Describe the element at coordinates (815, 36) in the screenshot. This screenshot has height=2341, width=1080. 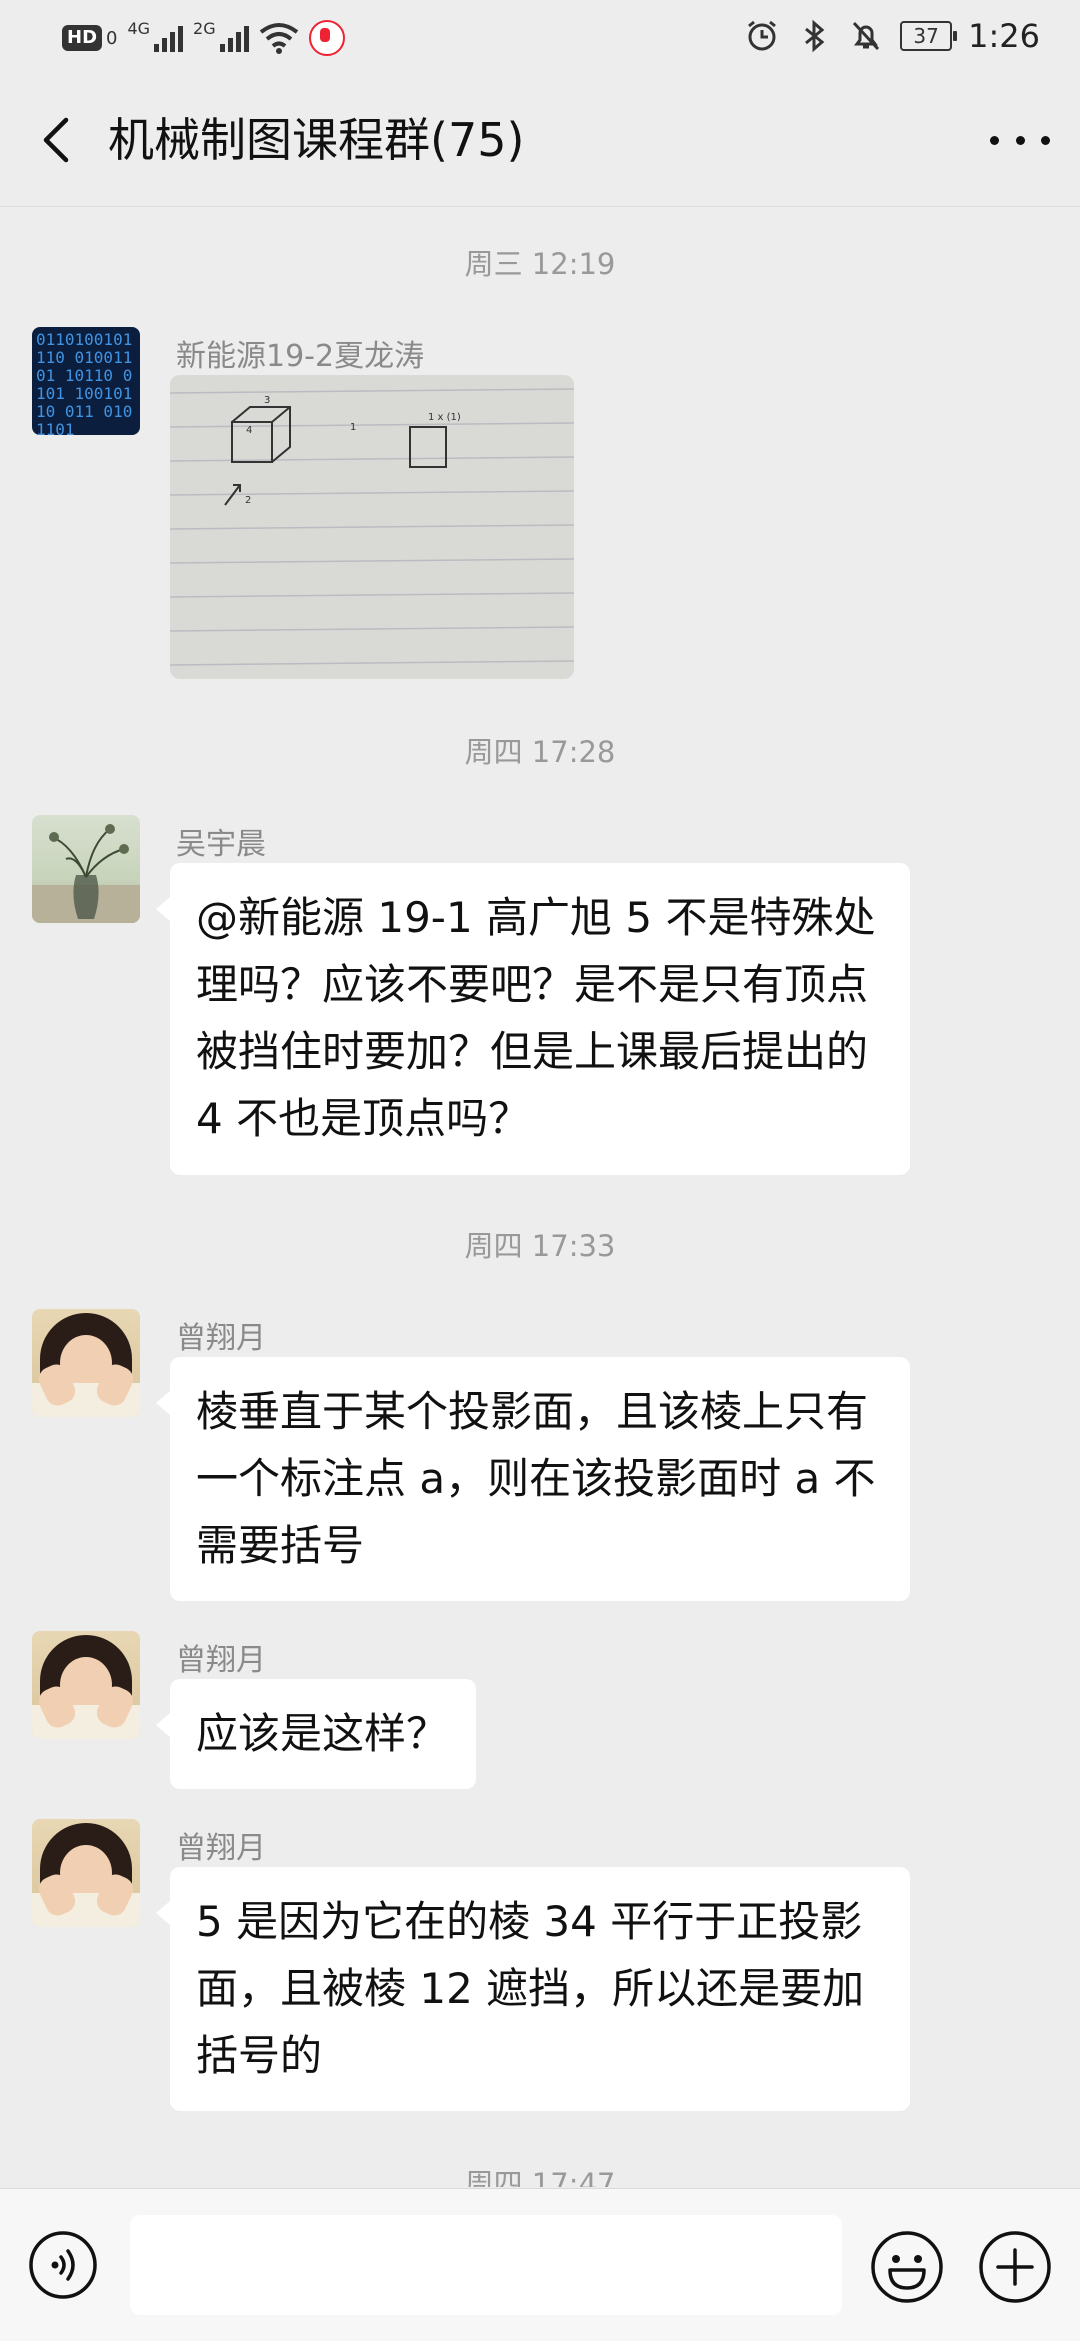
I see `bluetooth-icon` at that location.